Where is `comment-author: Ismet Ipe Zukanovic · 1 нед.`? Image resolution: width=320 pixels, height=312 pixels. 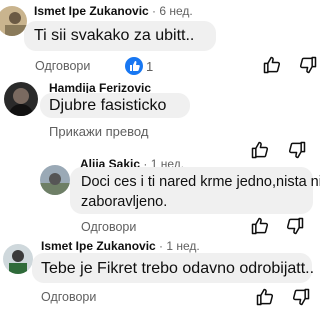 comment-author: Ismet Ipe Zukanovic · 1 нед. is located at coordinates (120, 246).